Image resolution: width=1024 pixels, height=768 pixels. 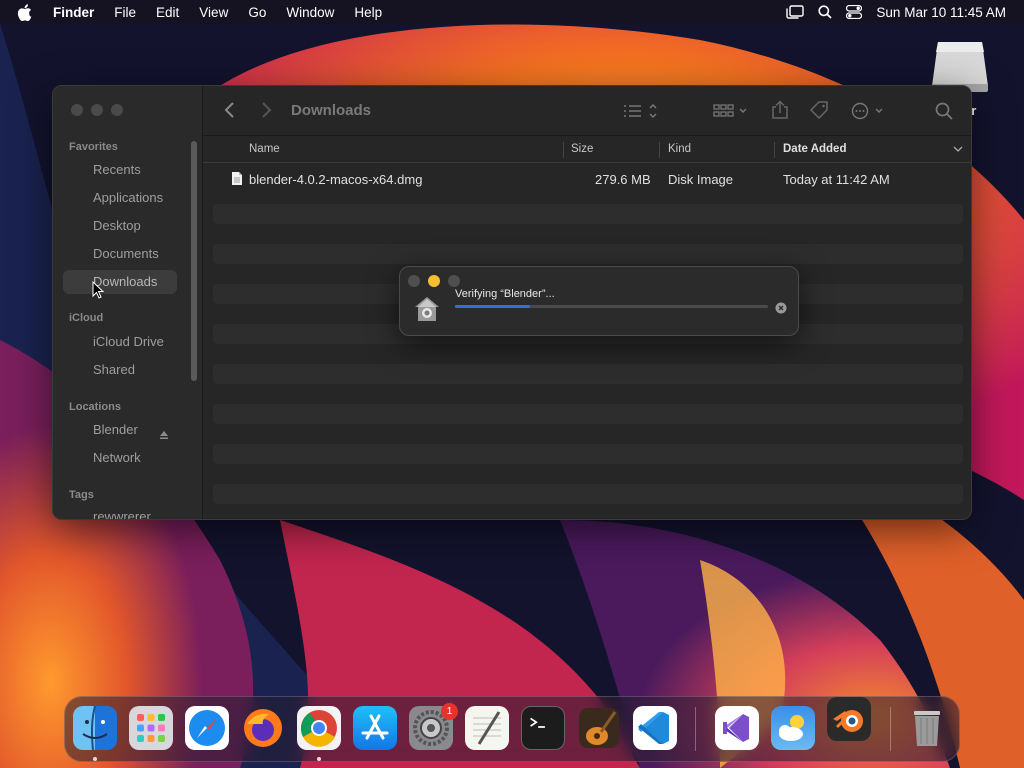 I want to click on forward-button, so click(x=266, y=112).